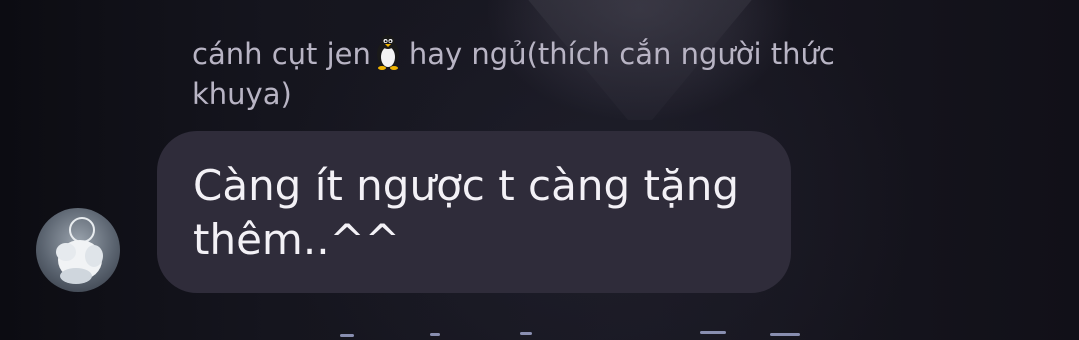 The height and width of the screenshot is (340, 1079). I want to click on next-message-preview, so click(590, 334).